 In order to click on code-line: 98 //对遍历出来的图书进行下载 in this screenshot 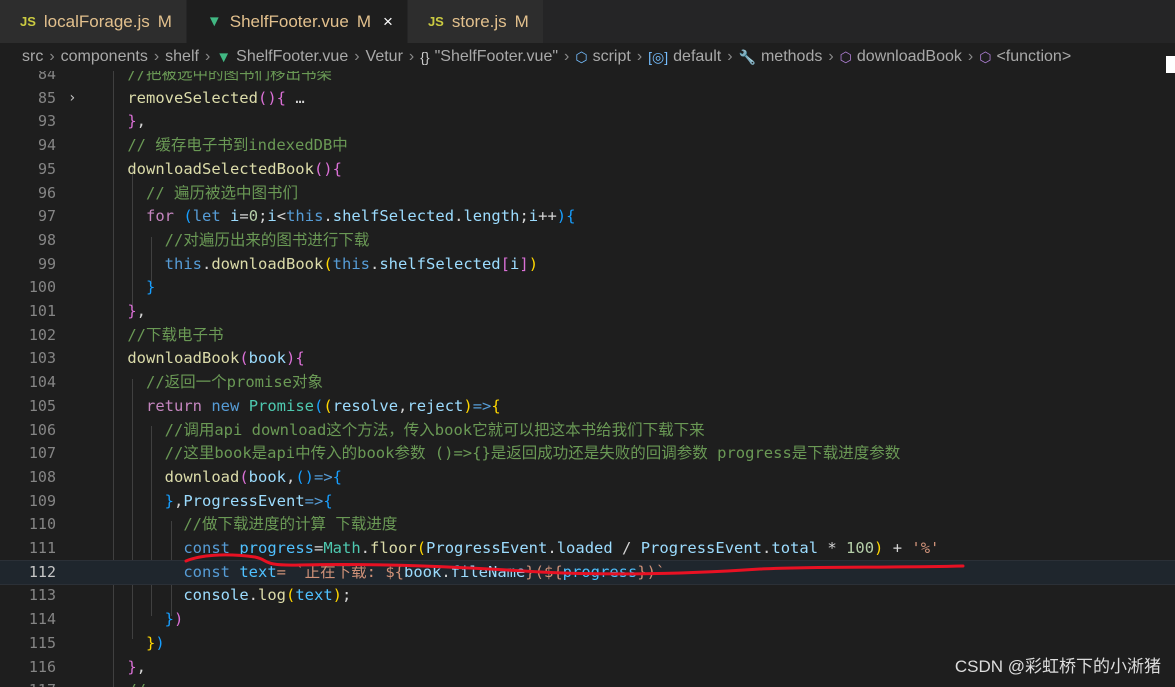, I will do `click(587, 241)`.